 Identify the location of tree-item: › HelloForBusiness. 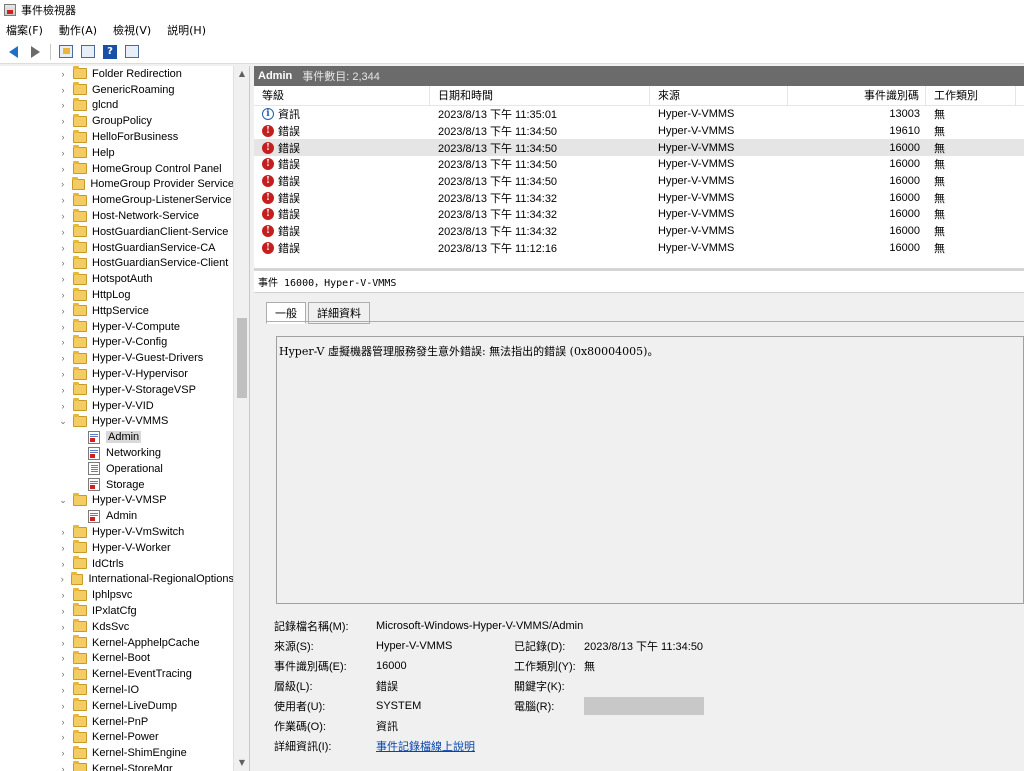
(117, 137).